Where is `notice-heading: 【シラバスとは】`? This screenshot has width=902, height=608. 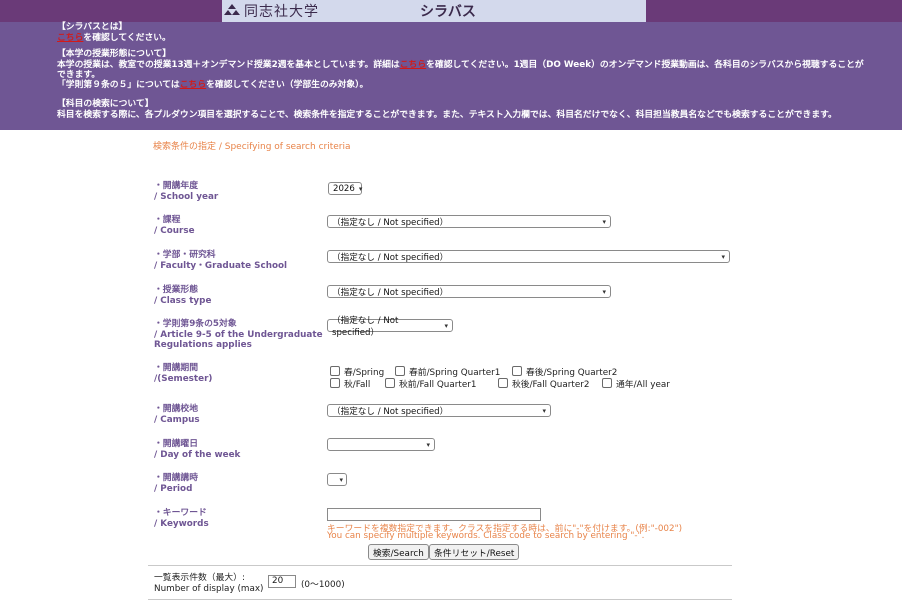 notice-heading: 【シラバスとは】 is located at coordinates (92, 27).